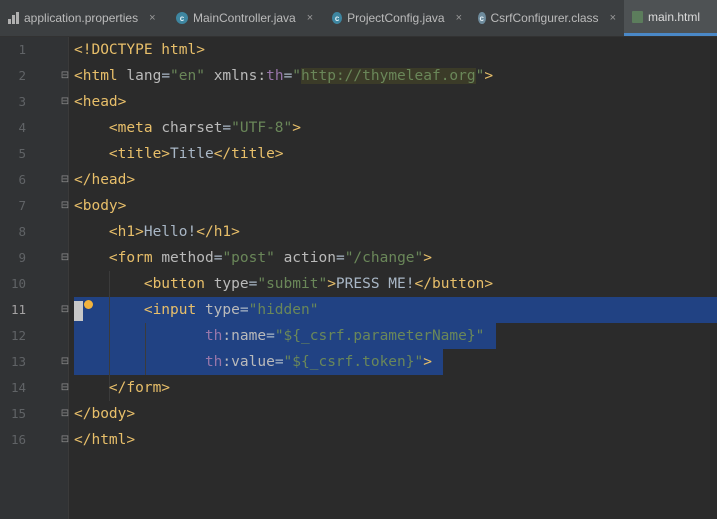 The image size is (717, 519). Describe the element at coordinates (318, 362) in the screenshot. I see `code-text: th:value="${_csrf.token}">` at that location.